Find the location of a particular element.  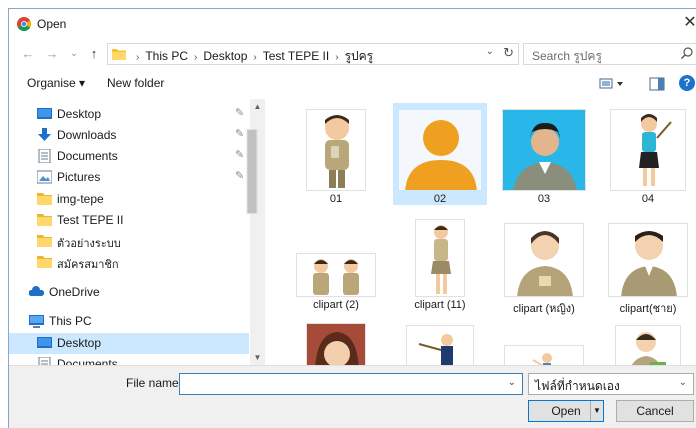

file-item-clipart-11: clipart (11) is located at coordinates (440, 266).